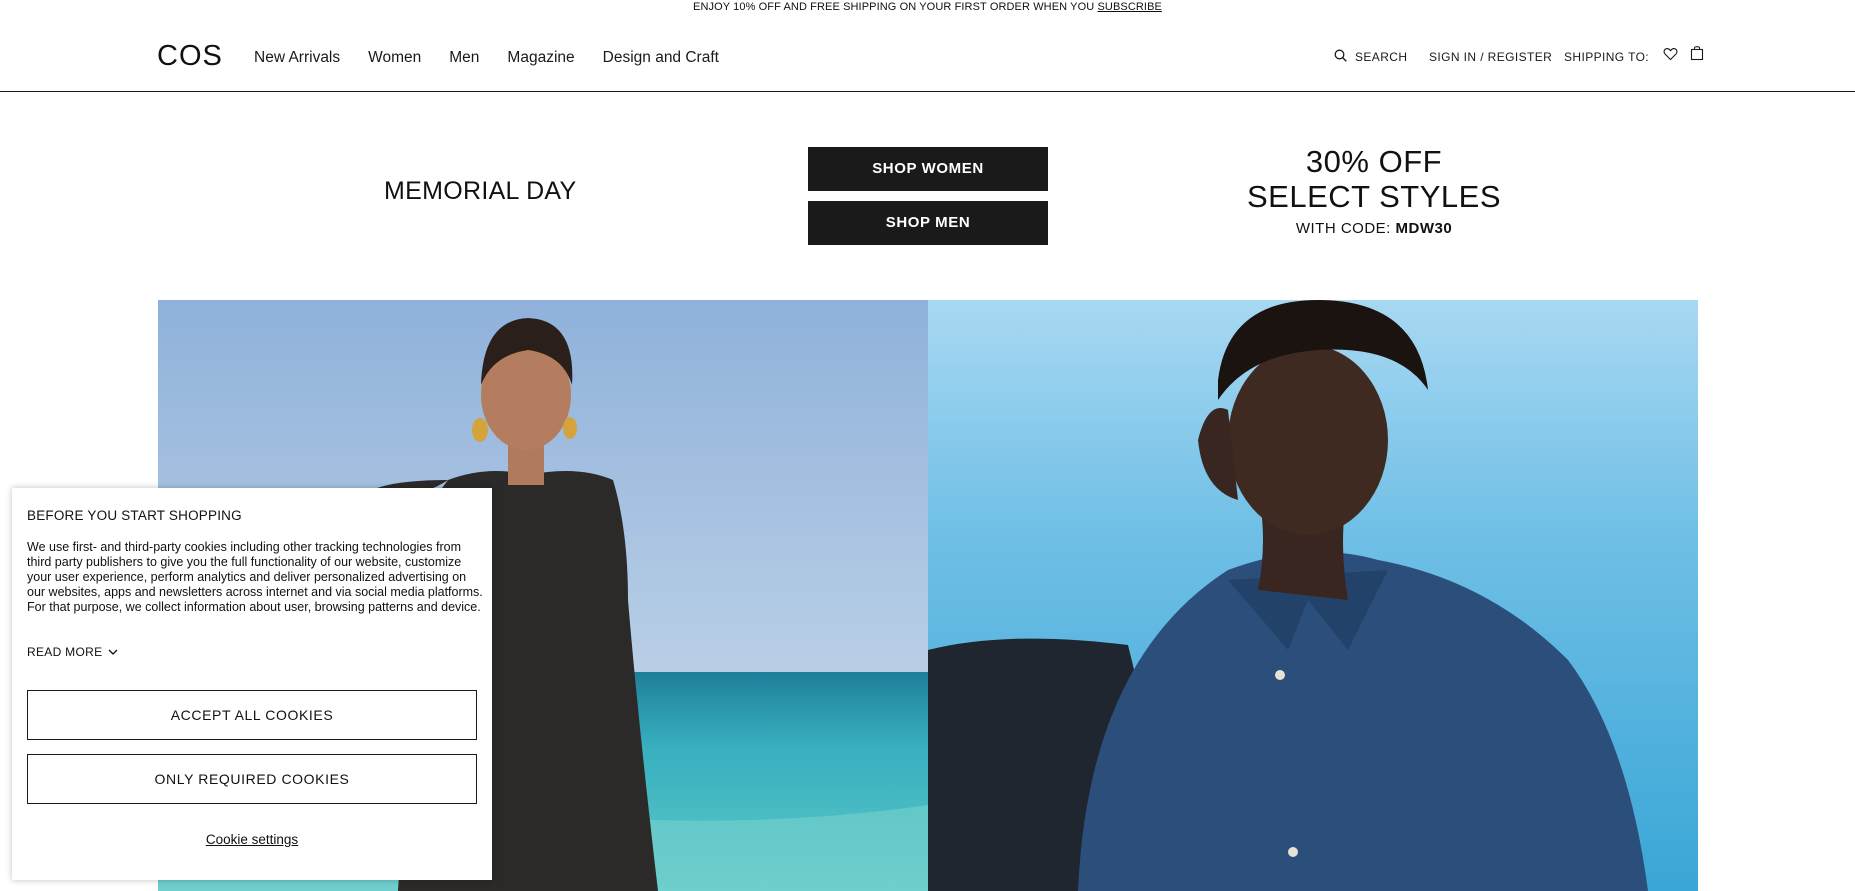 This screenshot has height=891, width=1855. I want to click on chevron-down-icon, so click(113, 652).